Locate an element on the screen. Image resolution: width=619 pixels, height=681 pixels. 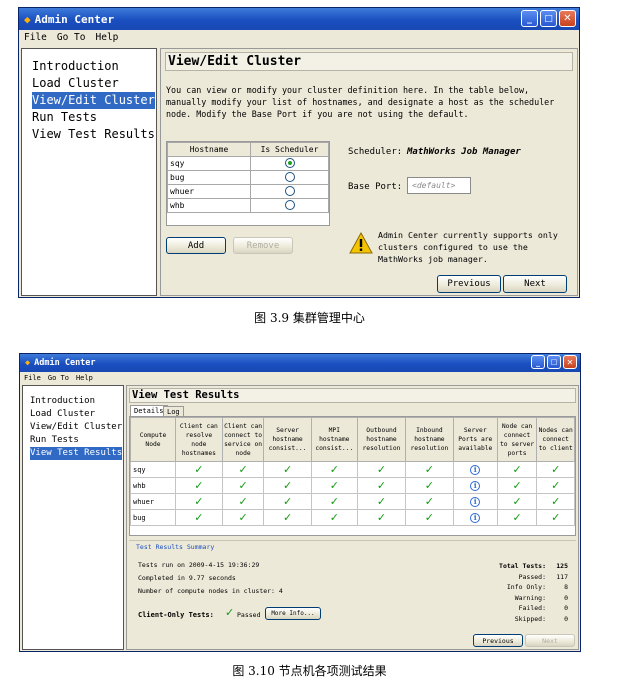
table-row: whuer ✓ ✓ ✓ ✓ ✓ ✓ i ✓ ✓ is located at coordinates (352, 501).